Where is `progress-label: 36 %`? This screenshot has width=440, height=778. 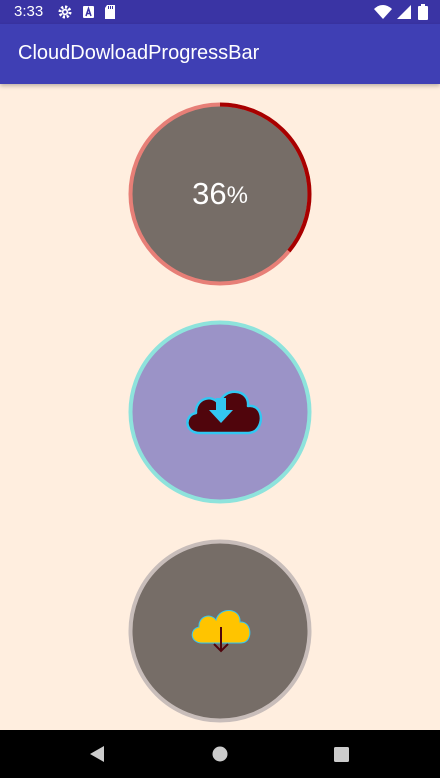 progress-label: 36 % is located at coordinates (220, 194).